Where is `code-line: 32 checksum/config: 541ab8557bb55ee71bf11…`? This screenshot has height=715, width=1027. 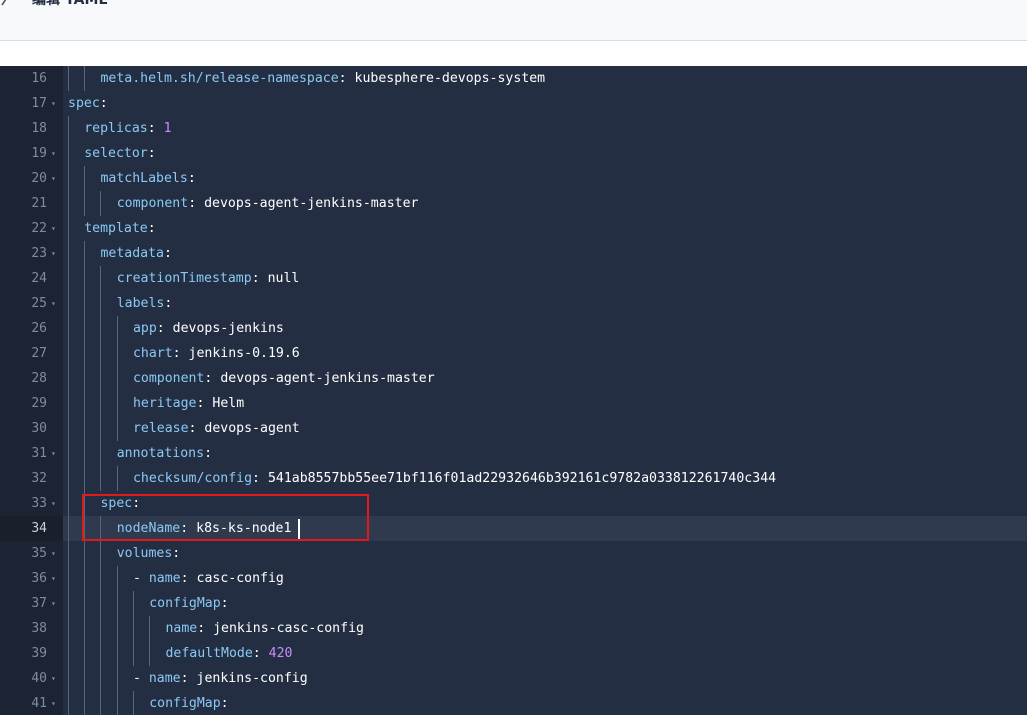
code-line: 32 checksum/config: 541ab8557bb55ee71bf11… is located at coordinates (513, 478).